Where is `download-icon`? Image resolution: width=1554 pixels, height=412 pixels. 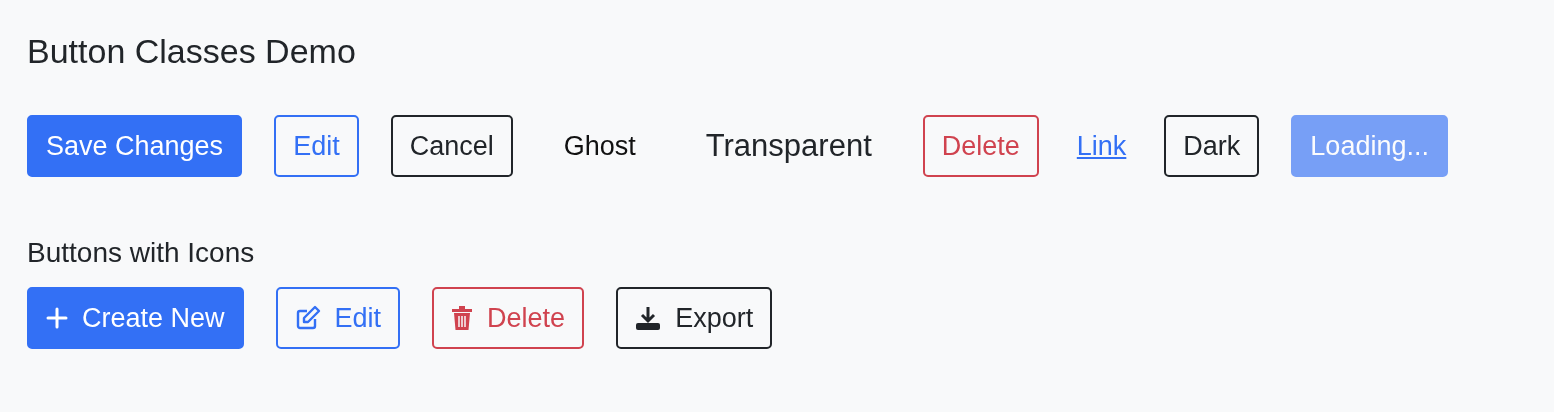
download-icon is located at coordinates (648, 318).